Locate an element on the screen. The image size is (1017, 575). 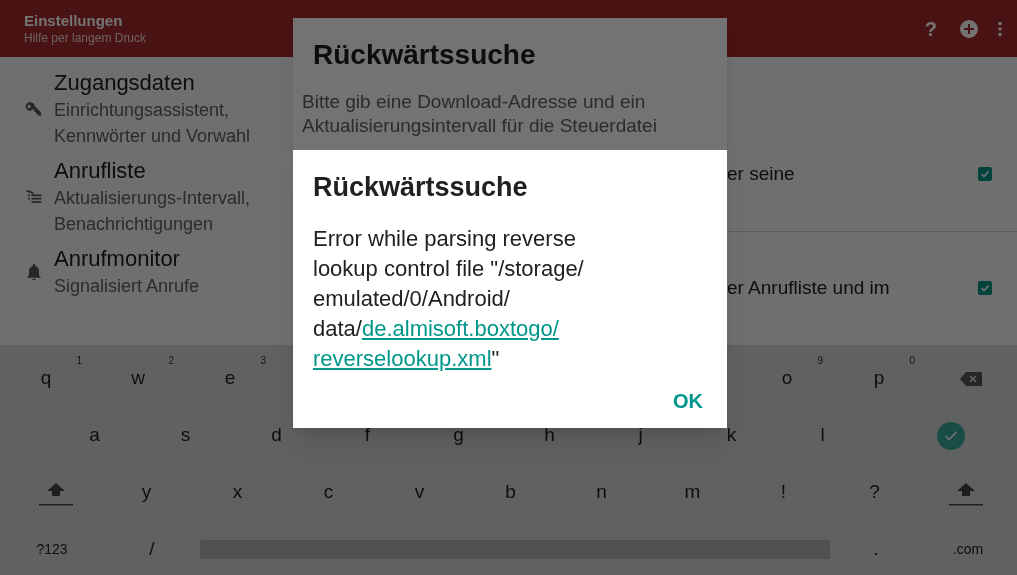
keyboard-key: b is located at coordinates (510, 492).